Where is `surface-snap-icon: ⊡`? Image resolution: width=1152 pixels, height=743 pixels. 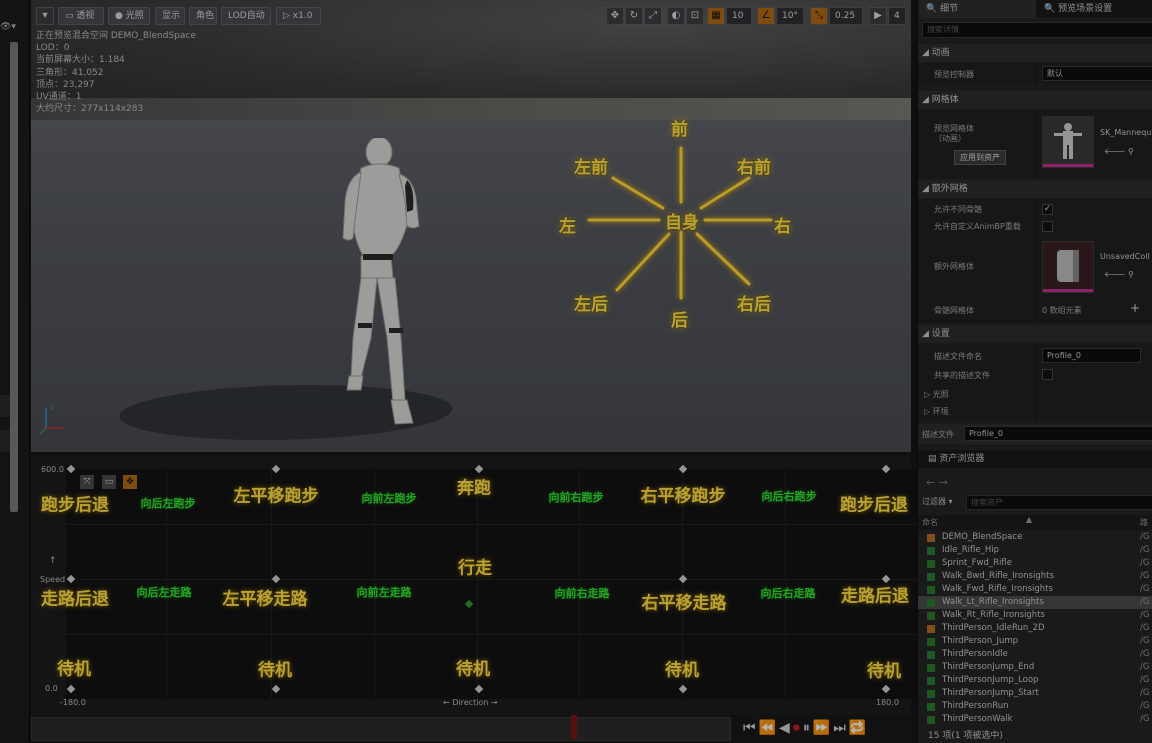
surface-snap-icon: ⊡ is located at coordinates (695, 16).